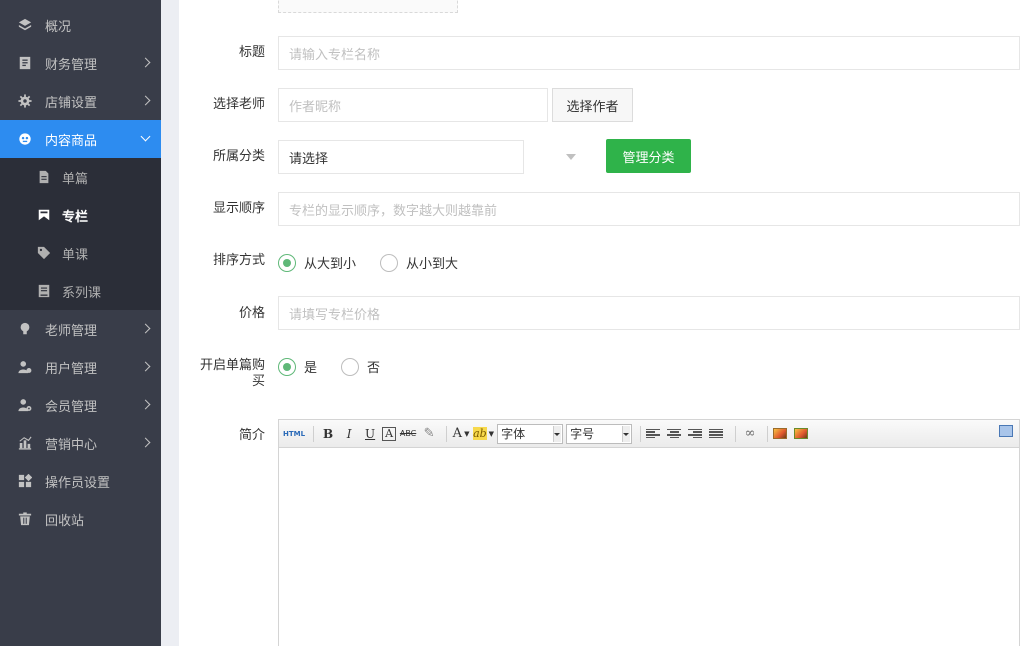  What do you see at coordinates (71, 65) in the screenshot?
I see `sidebar-item-label: 财务管理` at bounding box center [71, 65].